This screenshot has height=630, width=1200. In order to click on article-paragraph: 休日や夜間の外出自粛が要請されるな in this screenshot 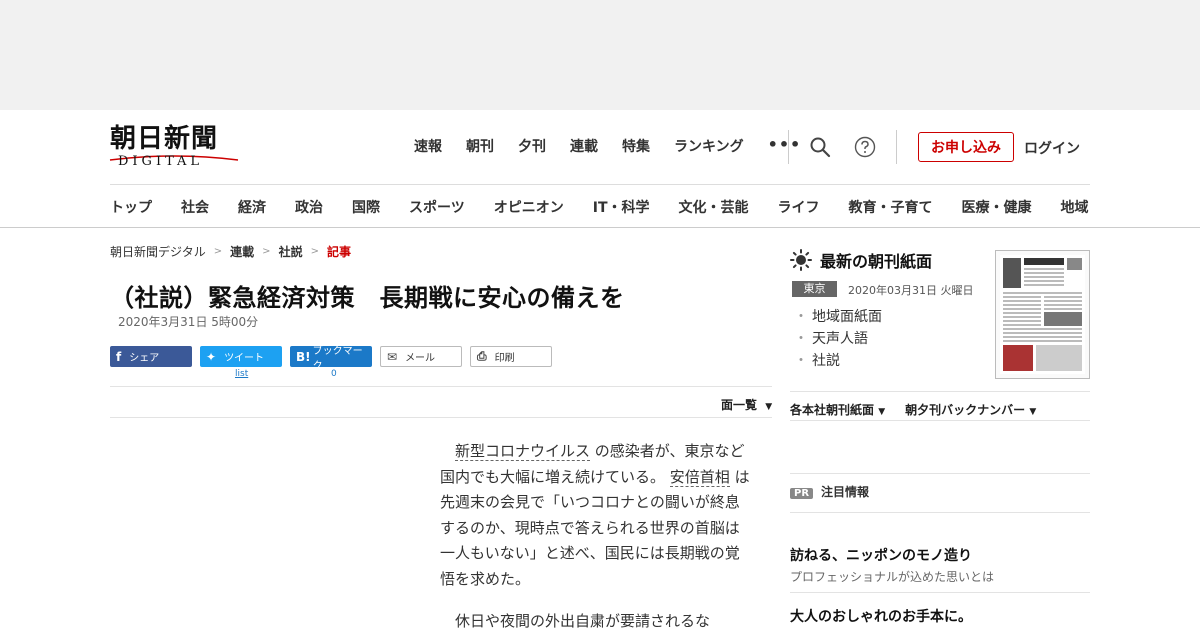, I will do `click(583, 621)`.